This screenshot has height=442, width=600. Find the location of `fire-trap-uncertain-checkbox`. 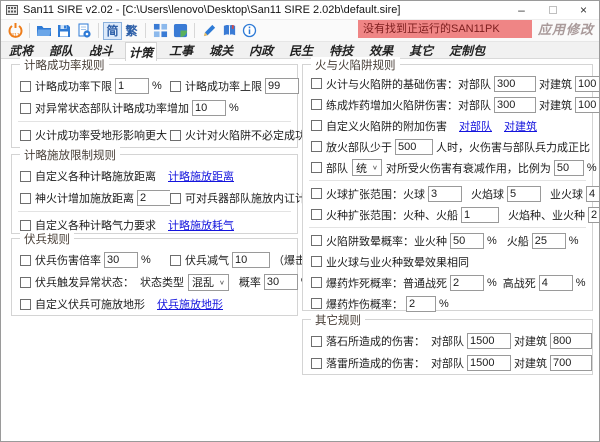

fire-trap-uncertain-checkbox is located at coordinates (175, 135).